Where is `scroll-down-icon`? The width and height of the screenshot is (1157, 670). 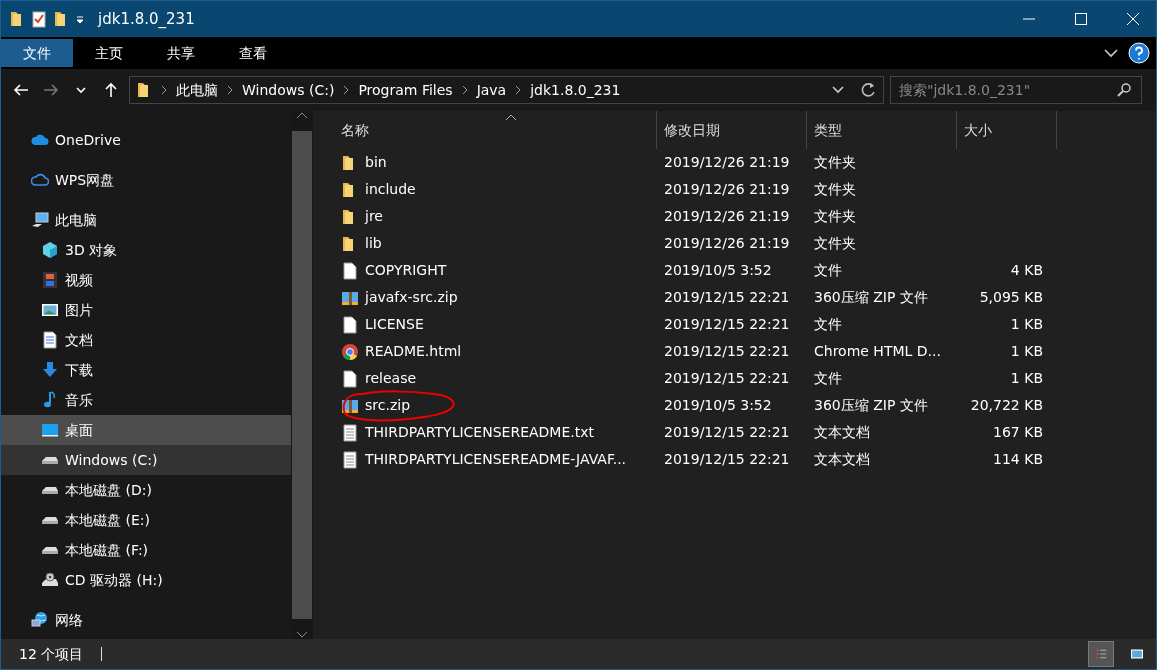 scroll-down-icon is located at coordinates (302, 635).